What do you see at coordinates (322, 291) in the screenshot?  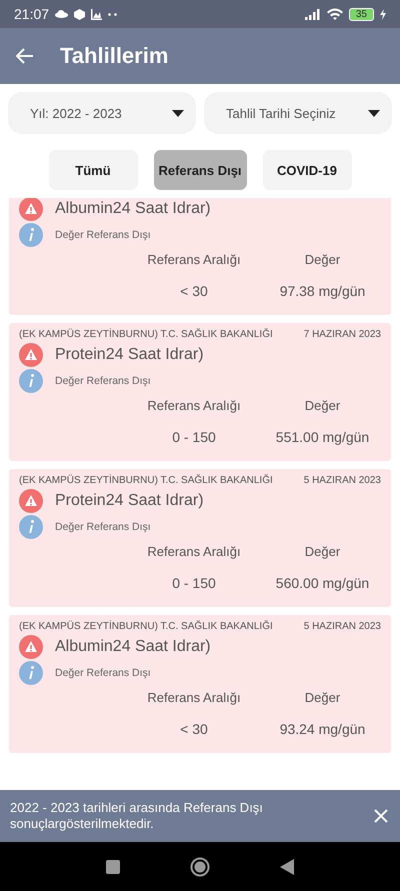 I see `result-value: 97.38 mg/gün` at bounding box center [322, 291].